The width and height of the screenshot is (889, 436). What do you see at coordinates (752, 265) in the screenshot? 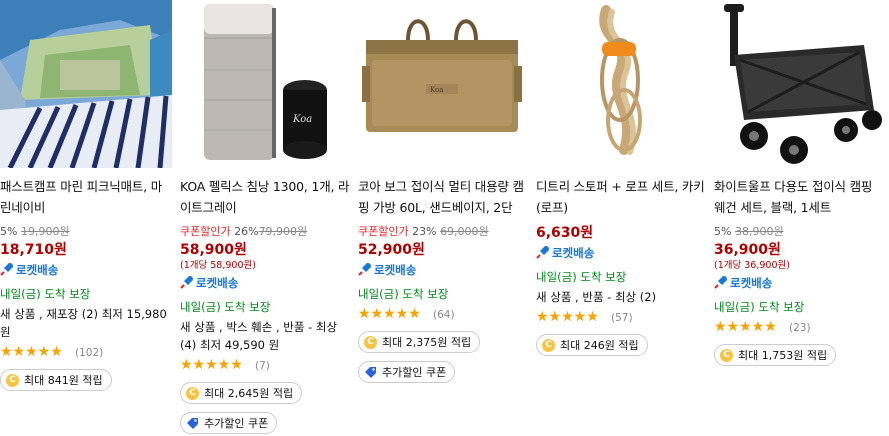
I see `unit-price: (1개당 36,900원)` at bounding box center [752, 265].